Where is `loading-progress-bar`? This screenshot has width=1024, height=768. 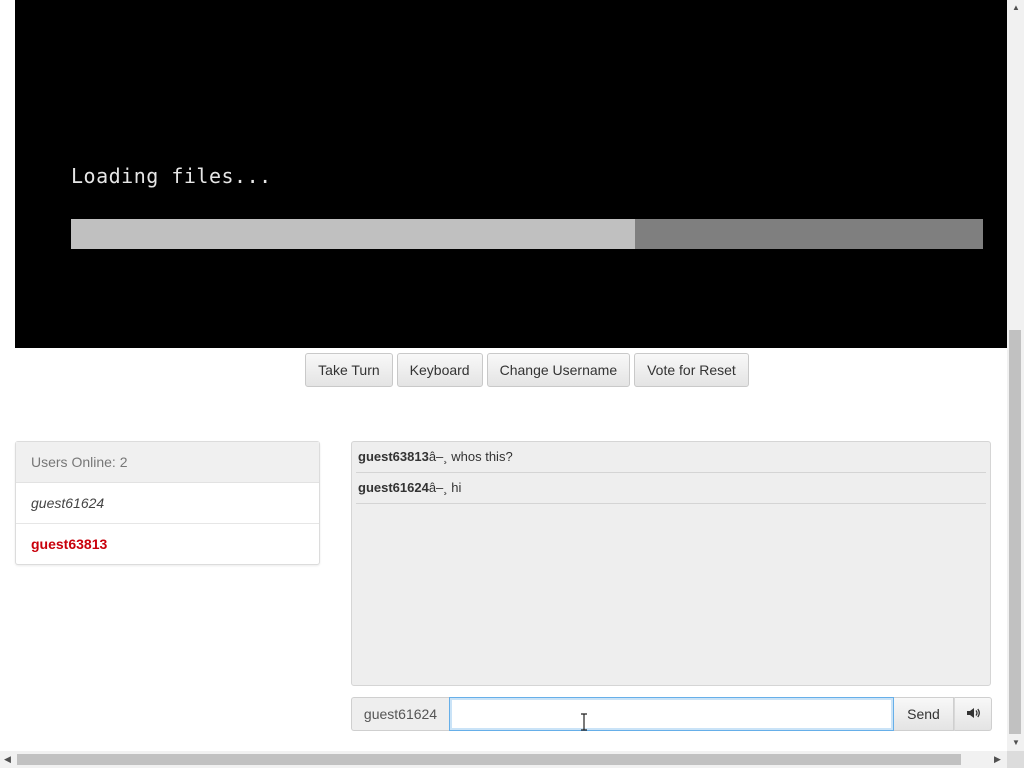 loading-progress-bar is located at coordinates (527, 234).